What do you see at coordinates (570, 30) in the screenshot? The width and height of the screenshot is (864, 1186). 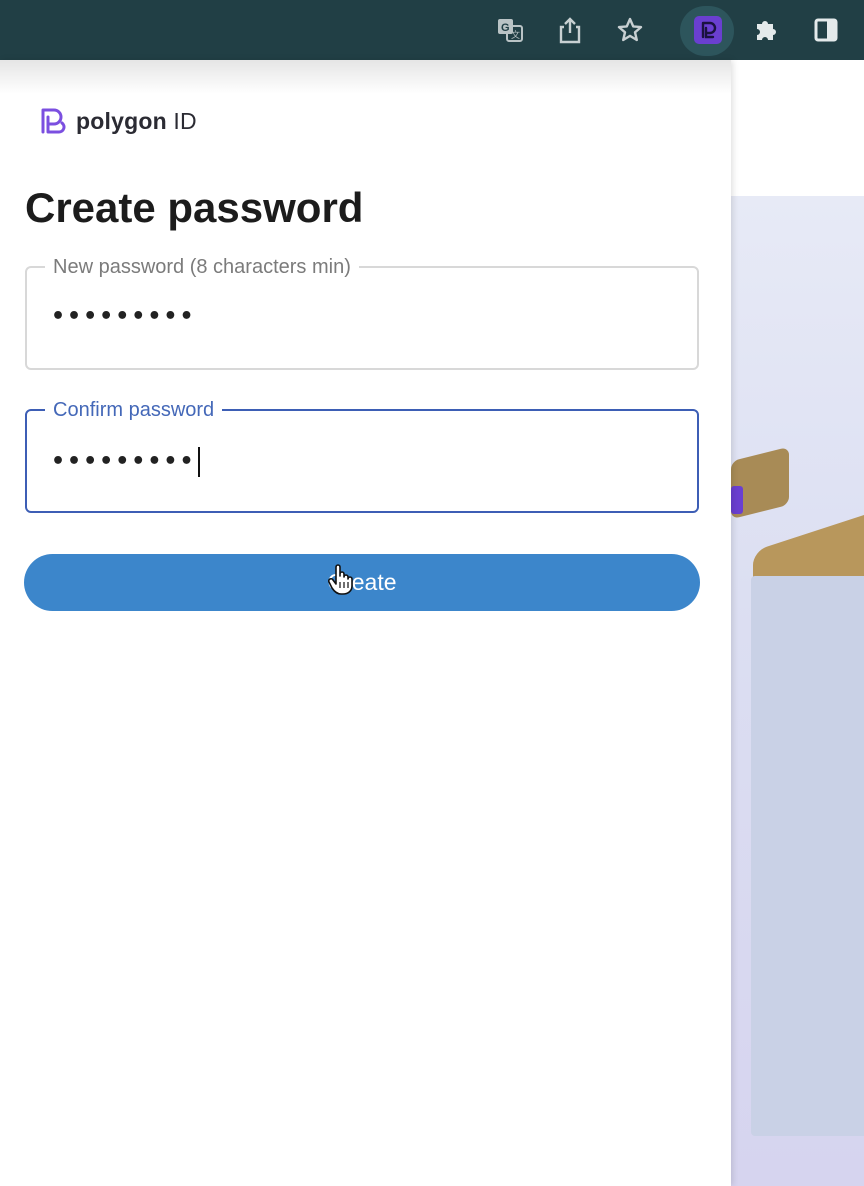 I see `share-icon` at bounding box center [570, 30].